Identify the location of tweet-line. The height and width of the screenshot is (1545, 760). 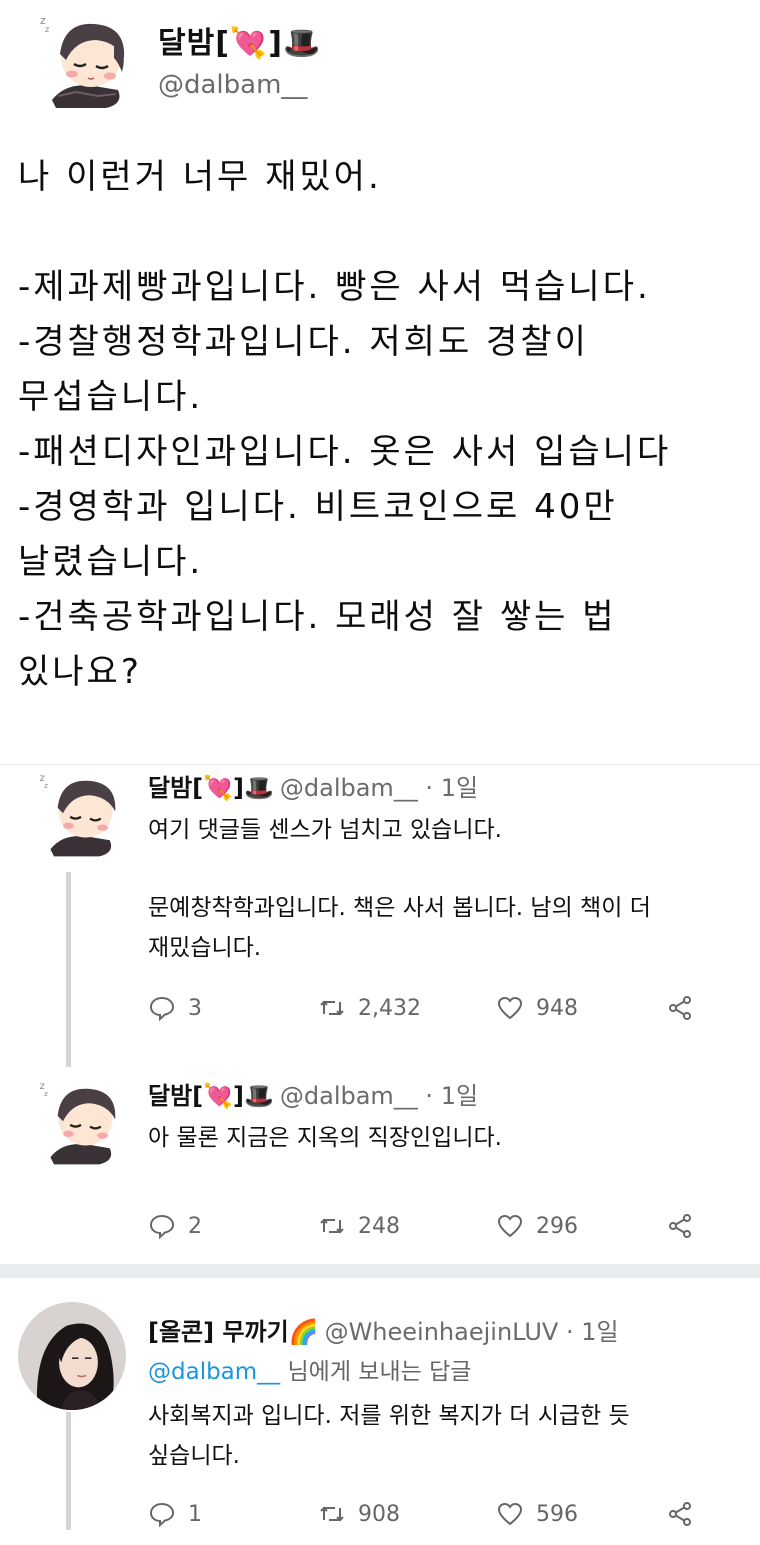
(385, 232).